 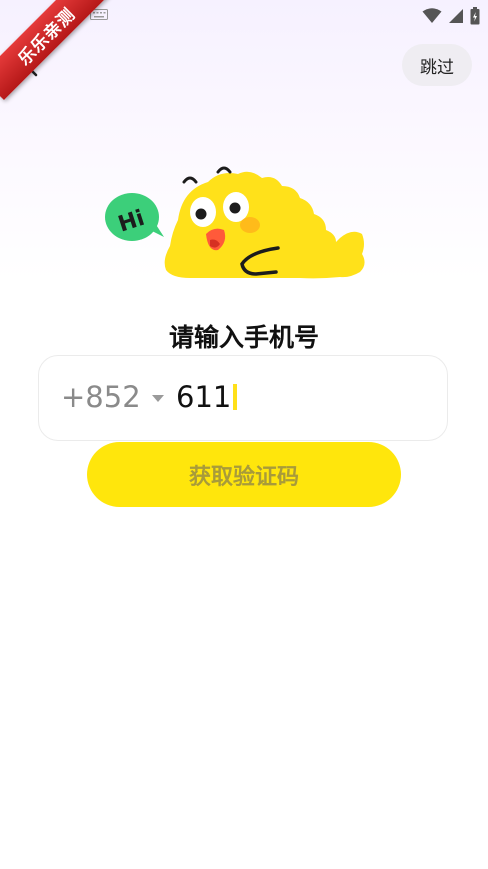 I want to click on phone-number-field: 611, so click(x=207, y=397).